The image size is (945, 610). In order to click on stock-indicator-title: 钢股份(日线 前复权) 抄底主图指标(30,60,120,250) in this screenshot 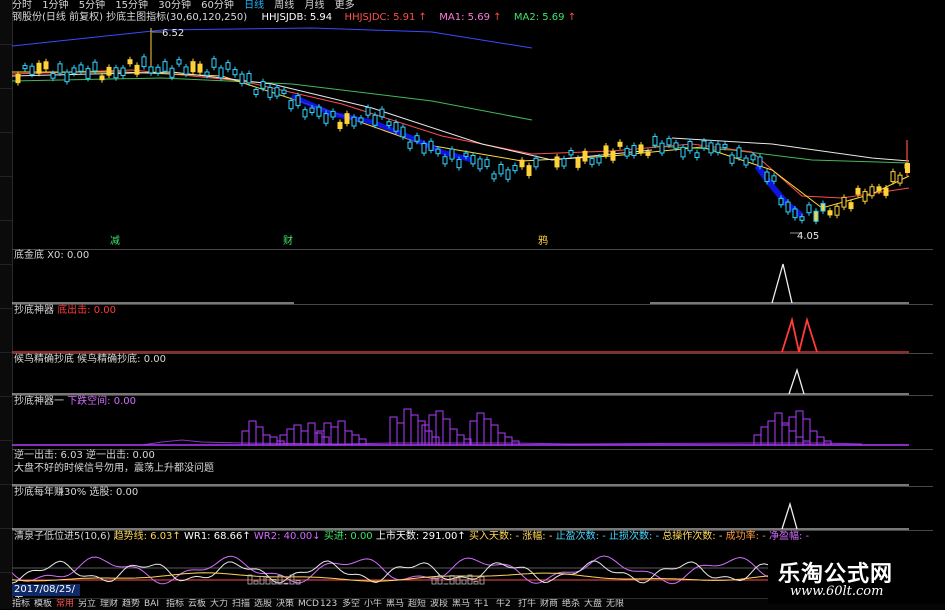, I will do `click(129, 17)`.